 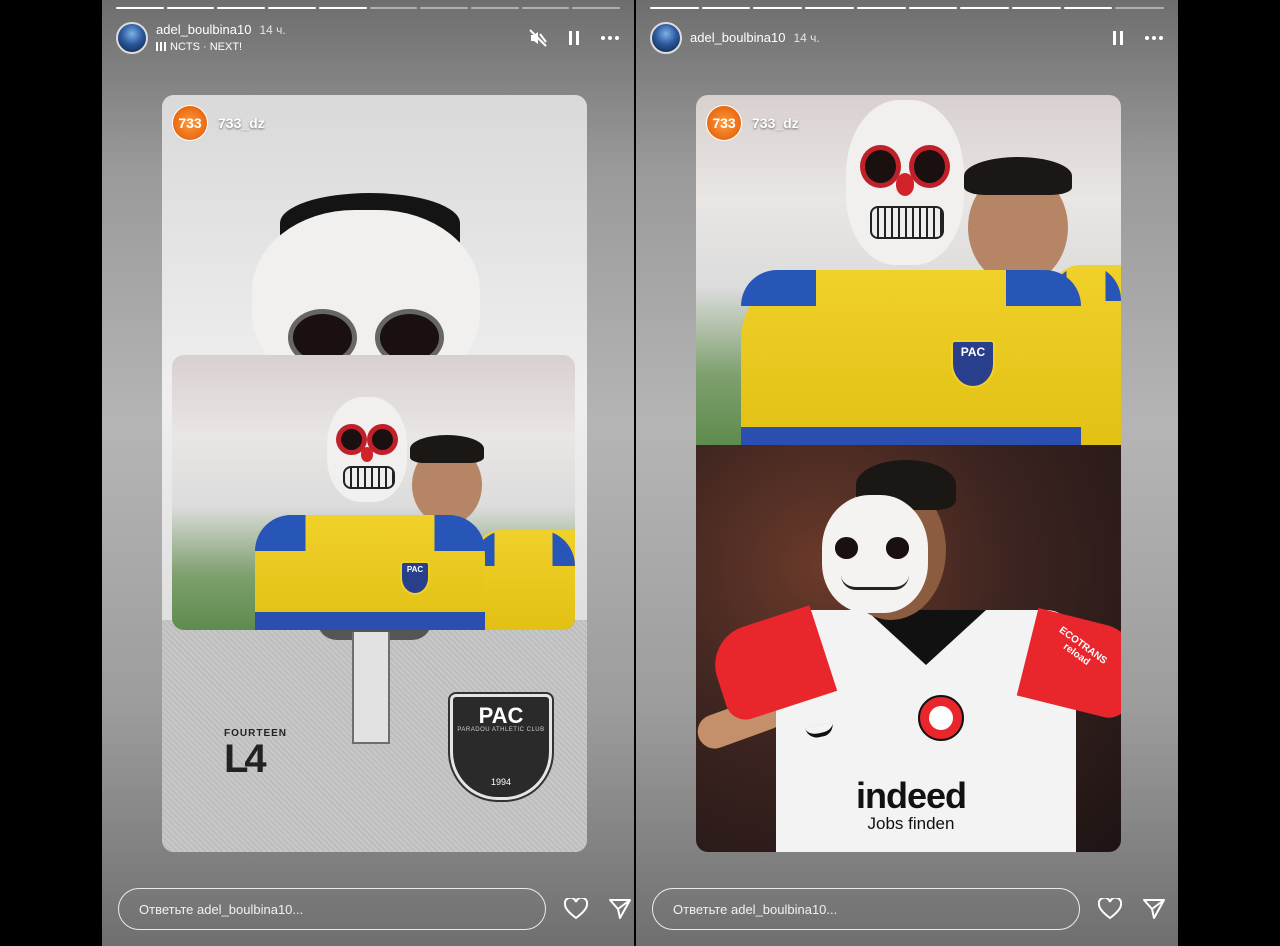 I want to click on white-mask, so click(x=875, y=554).